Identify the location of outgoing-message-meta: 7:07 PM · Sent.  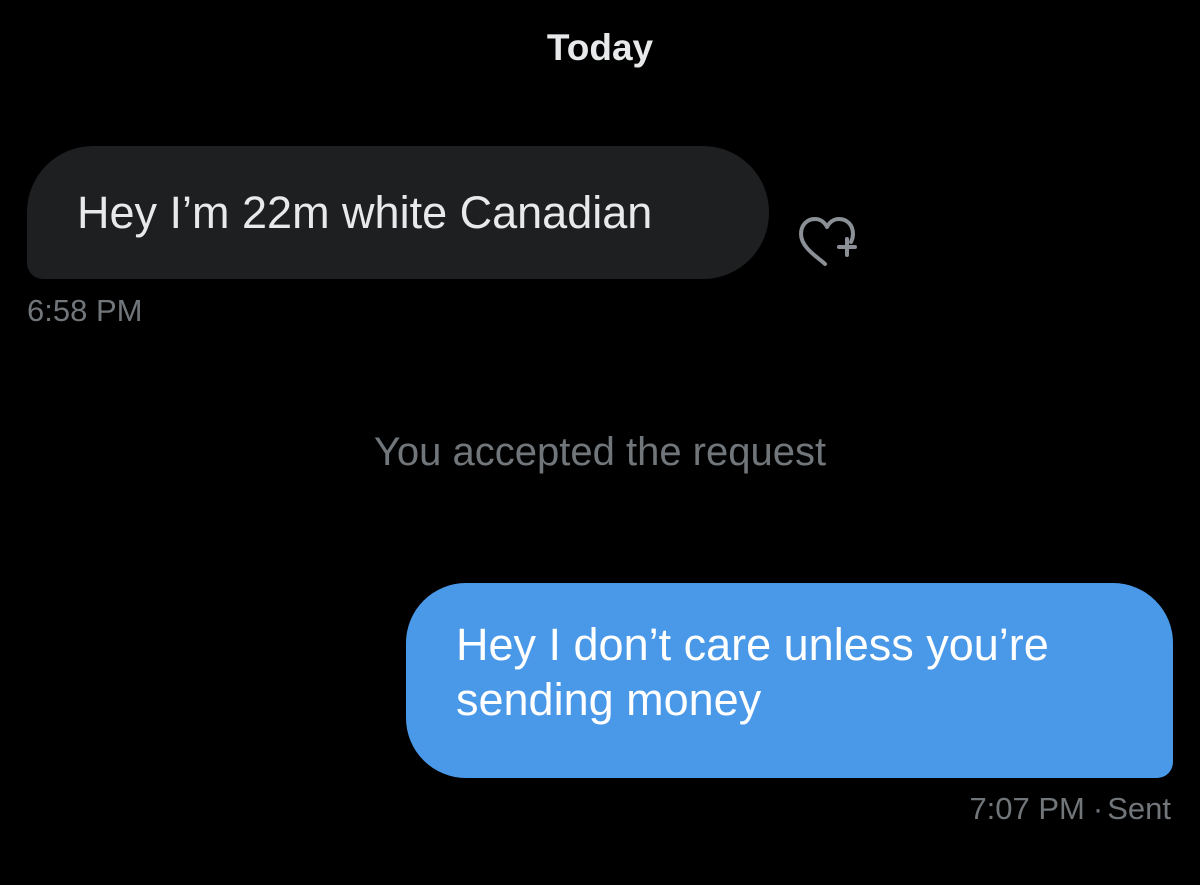
(1070, 809).